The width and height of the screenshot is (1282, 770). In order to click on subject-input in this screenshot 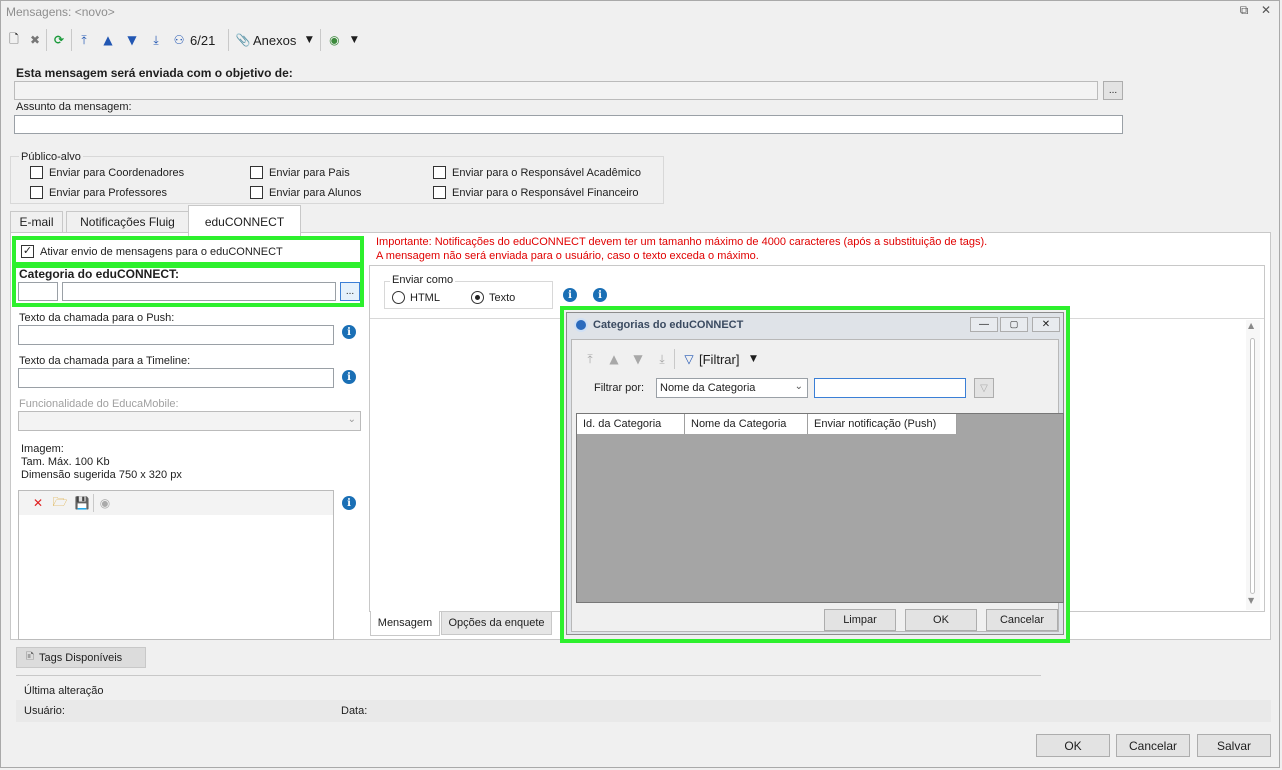, I will do `click(568, 124)`.